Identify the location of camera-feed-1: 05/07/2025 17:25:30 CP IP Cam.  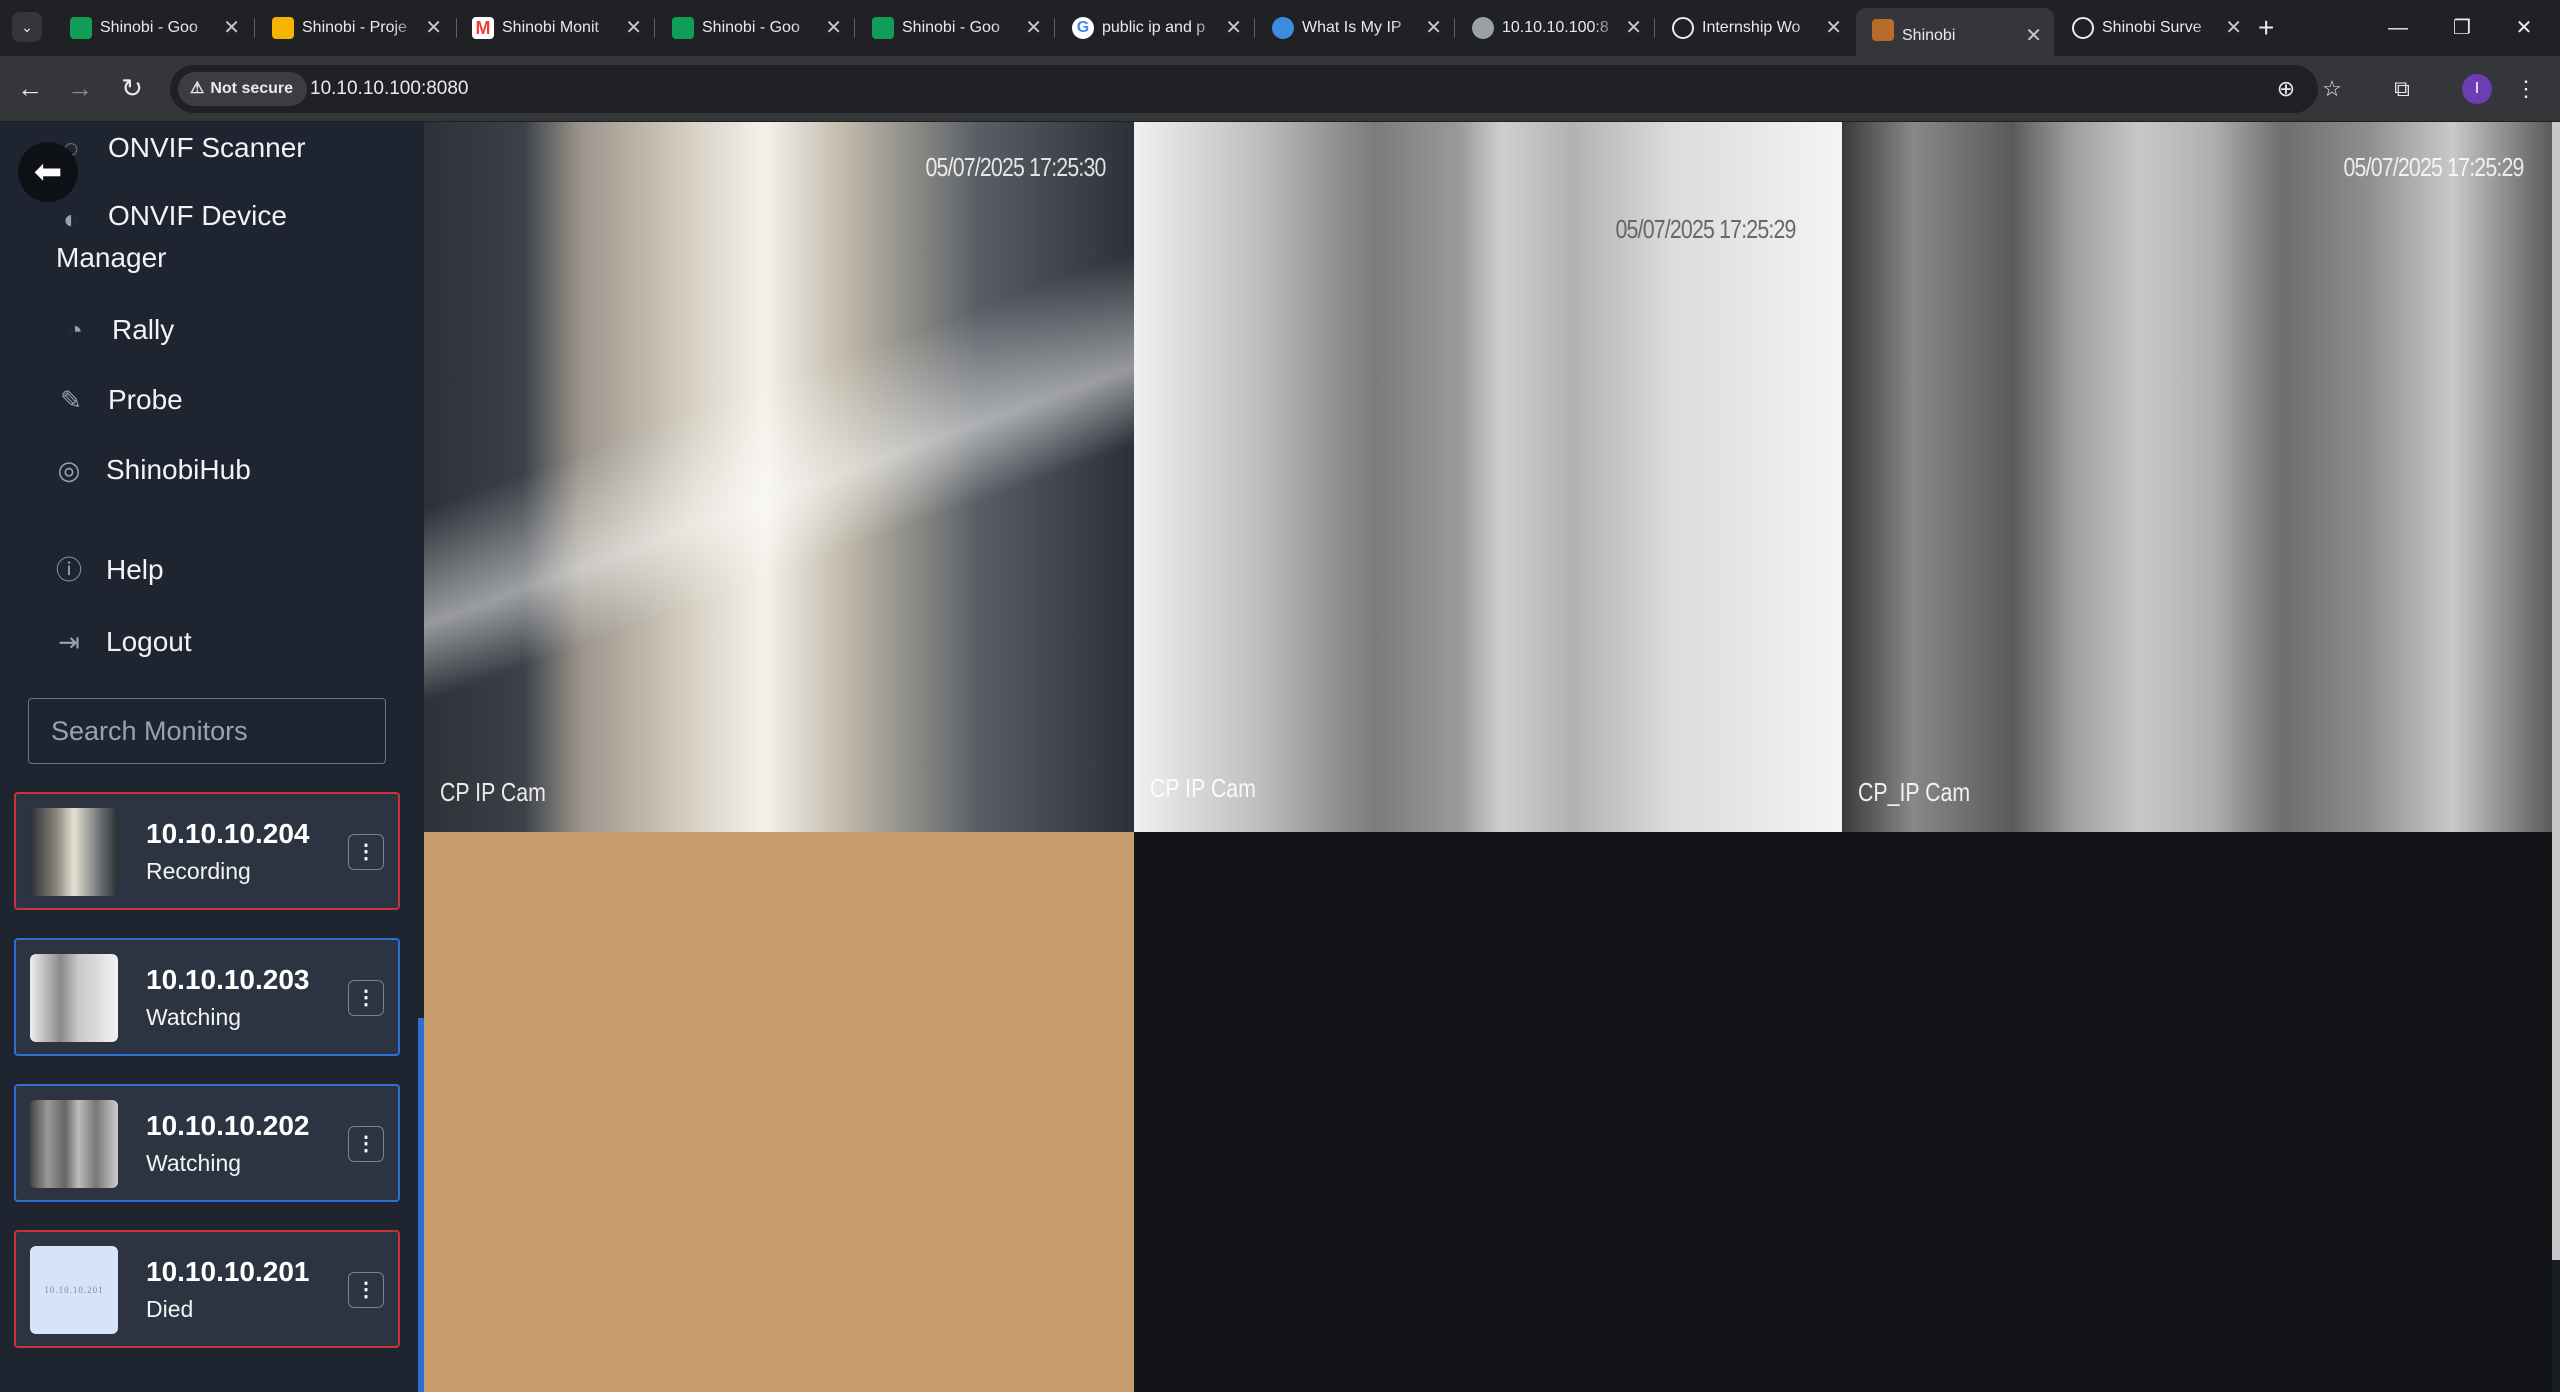
(779, 477).